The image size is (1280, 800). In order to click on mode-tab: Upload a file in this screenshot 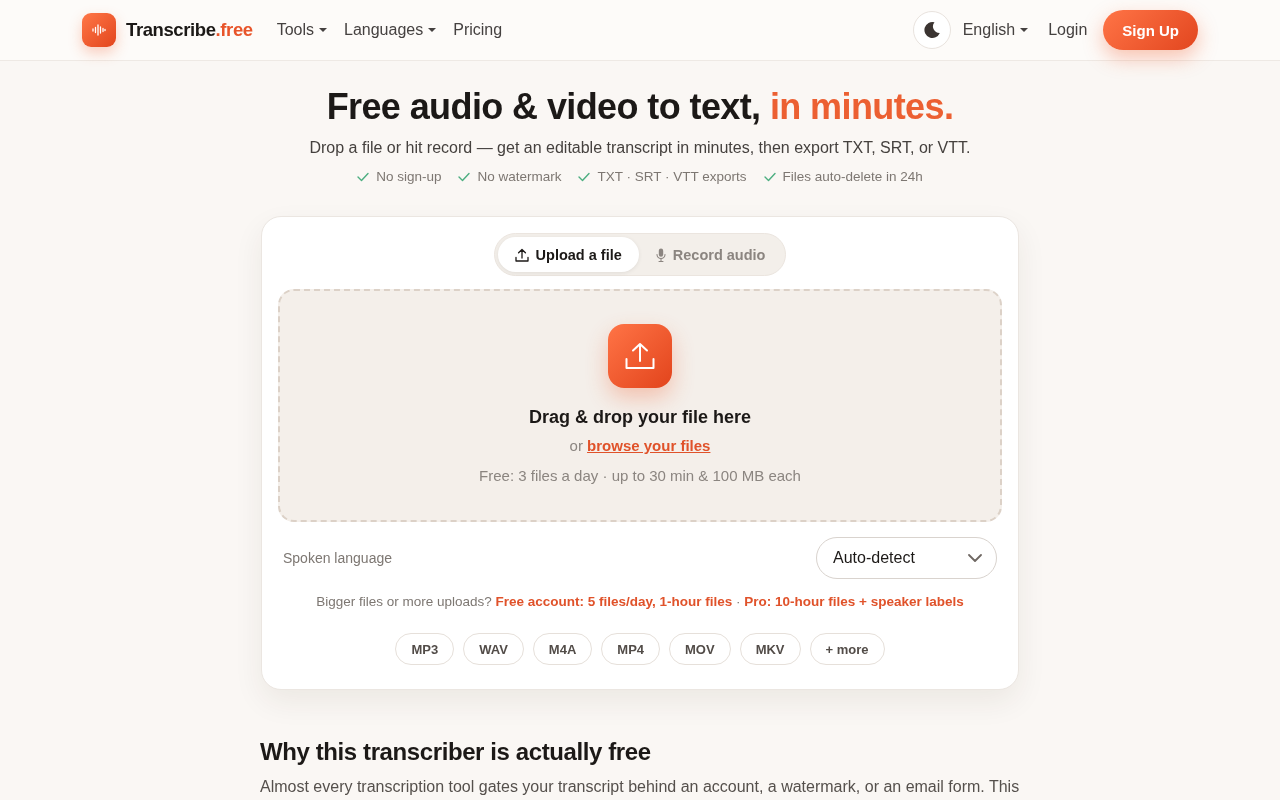, I will do `click(568, 254)`.